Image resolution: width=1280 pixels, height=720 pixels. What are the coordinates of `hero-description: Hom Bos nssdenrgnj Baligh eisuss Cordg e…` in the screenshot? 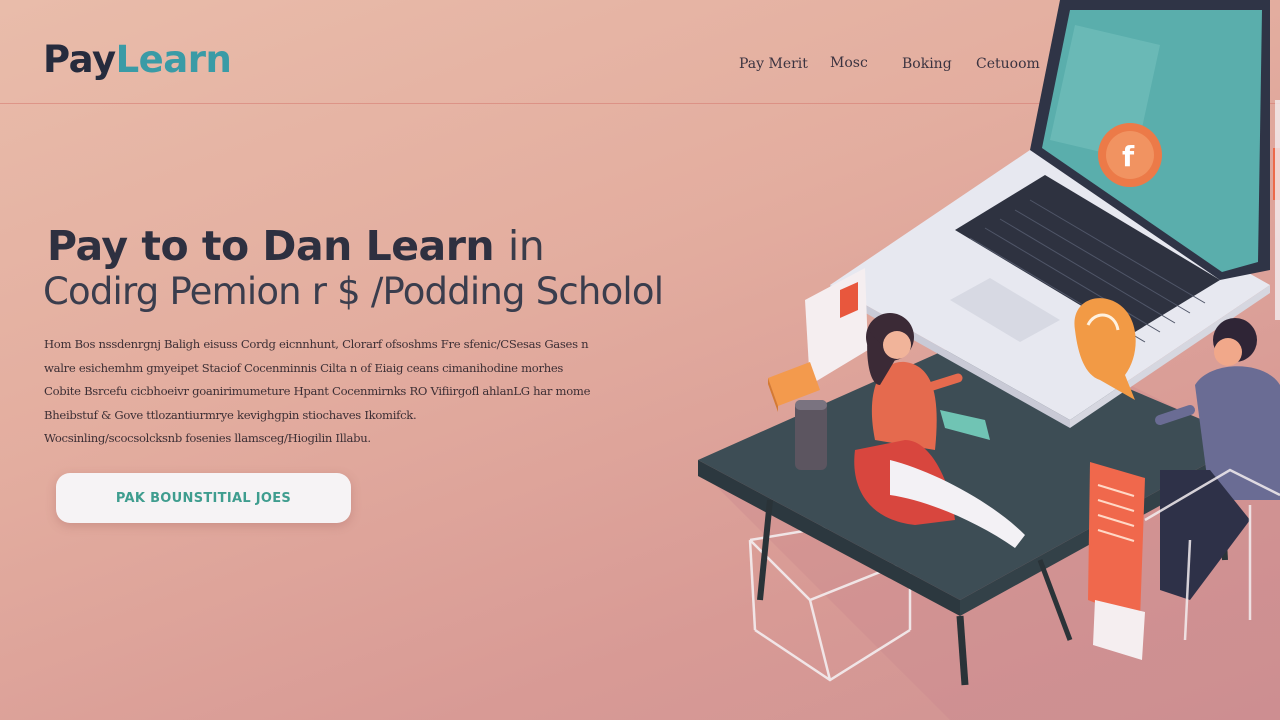 It's located at (334, 392).